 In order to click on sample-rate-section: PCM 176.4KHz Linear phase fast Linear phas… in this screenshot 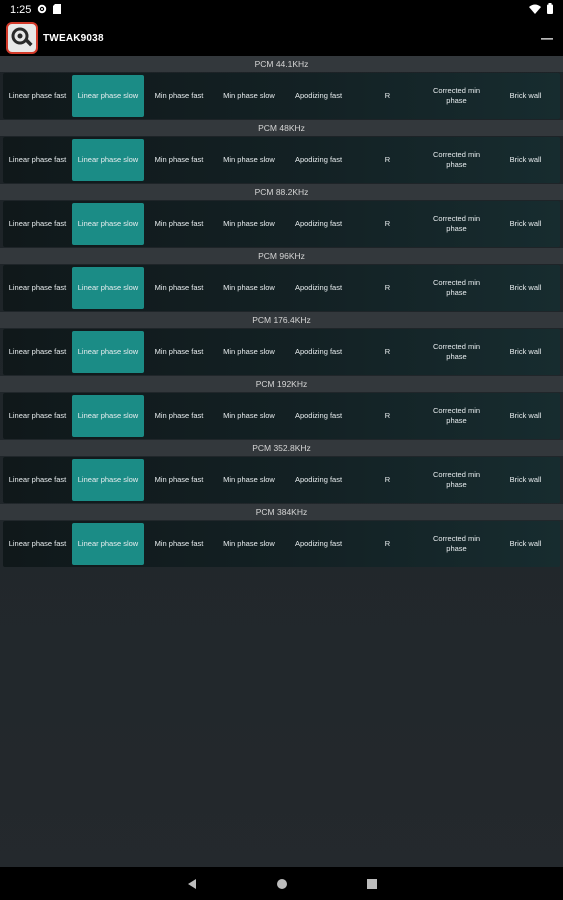, I will do `click(281, 344)`.